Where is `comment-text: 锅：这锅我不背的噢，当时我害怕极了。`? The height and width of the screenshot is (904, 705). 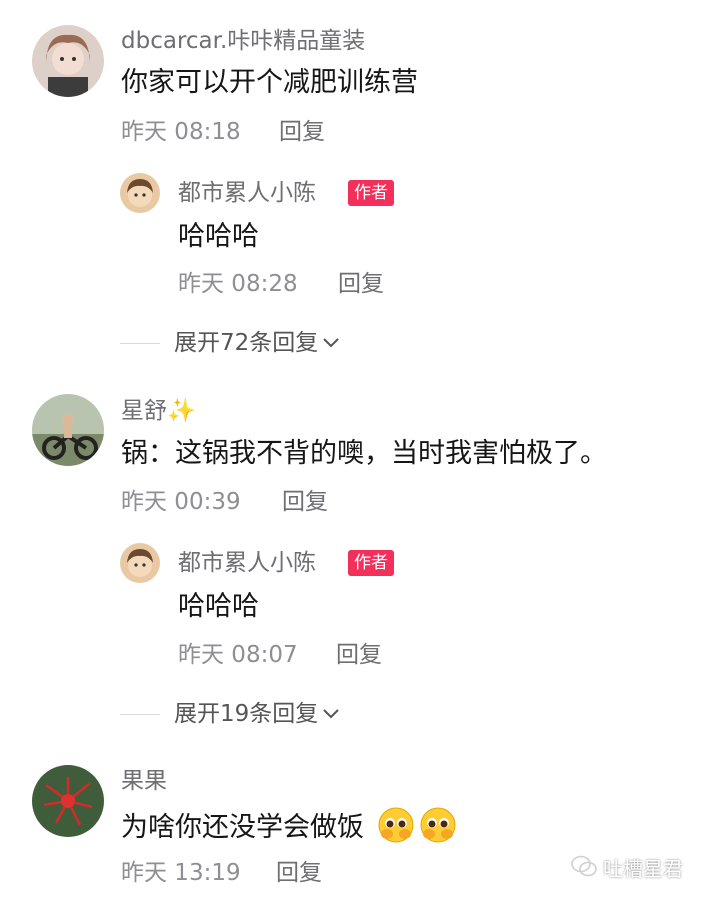
comment-text: 锅：这锅我不背的噢，当时我害怕极了。 is located at coordinates (364, 453).